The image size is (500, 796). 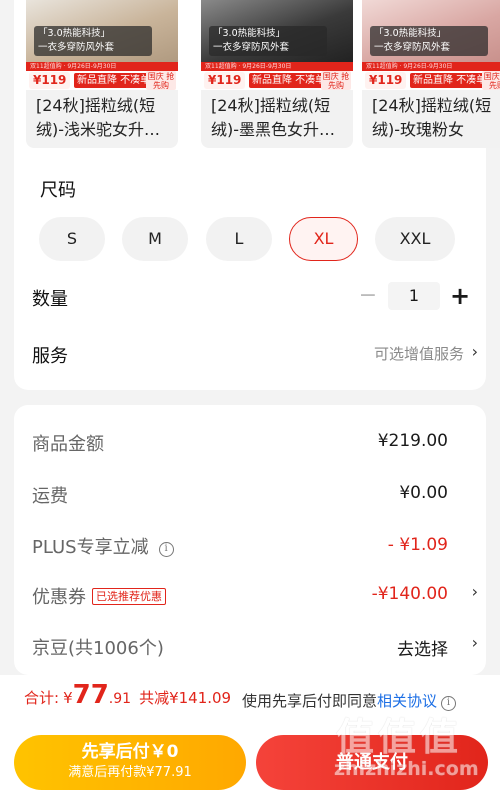 I want to click on total-label: 合计:, so click(x=42, y=698).